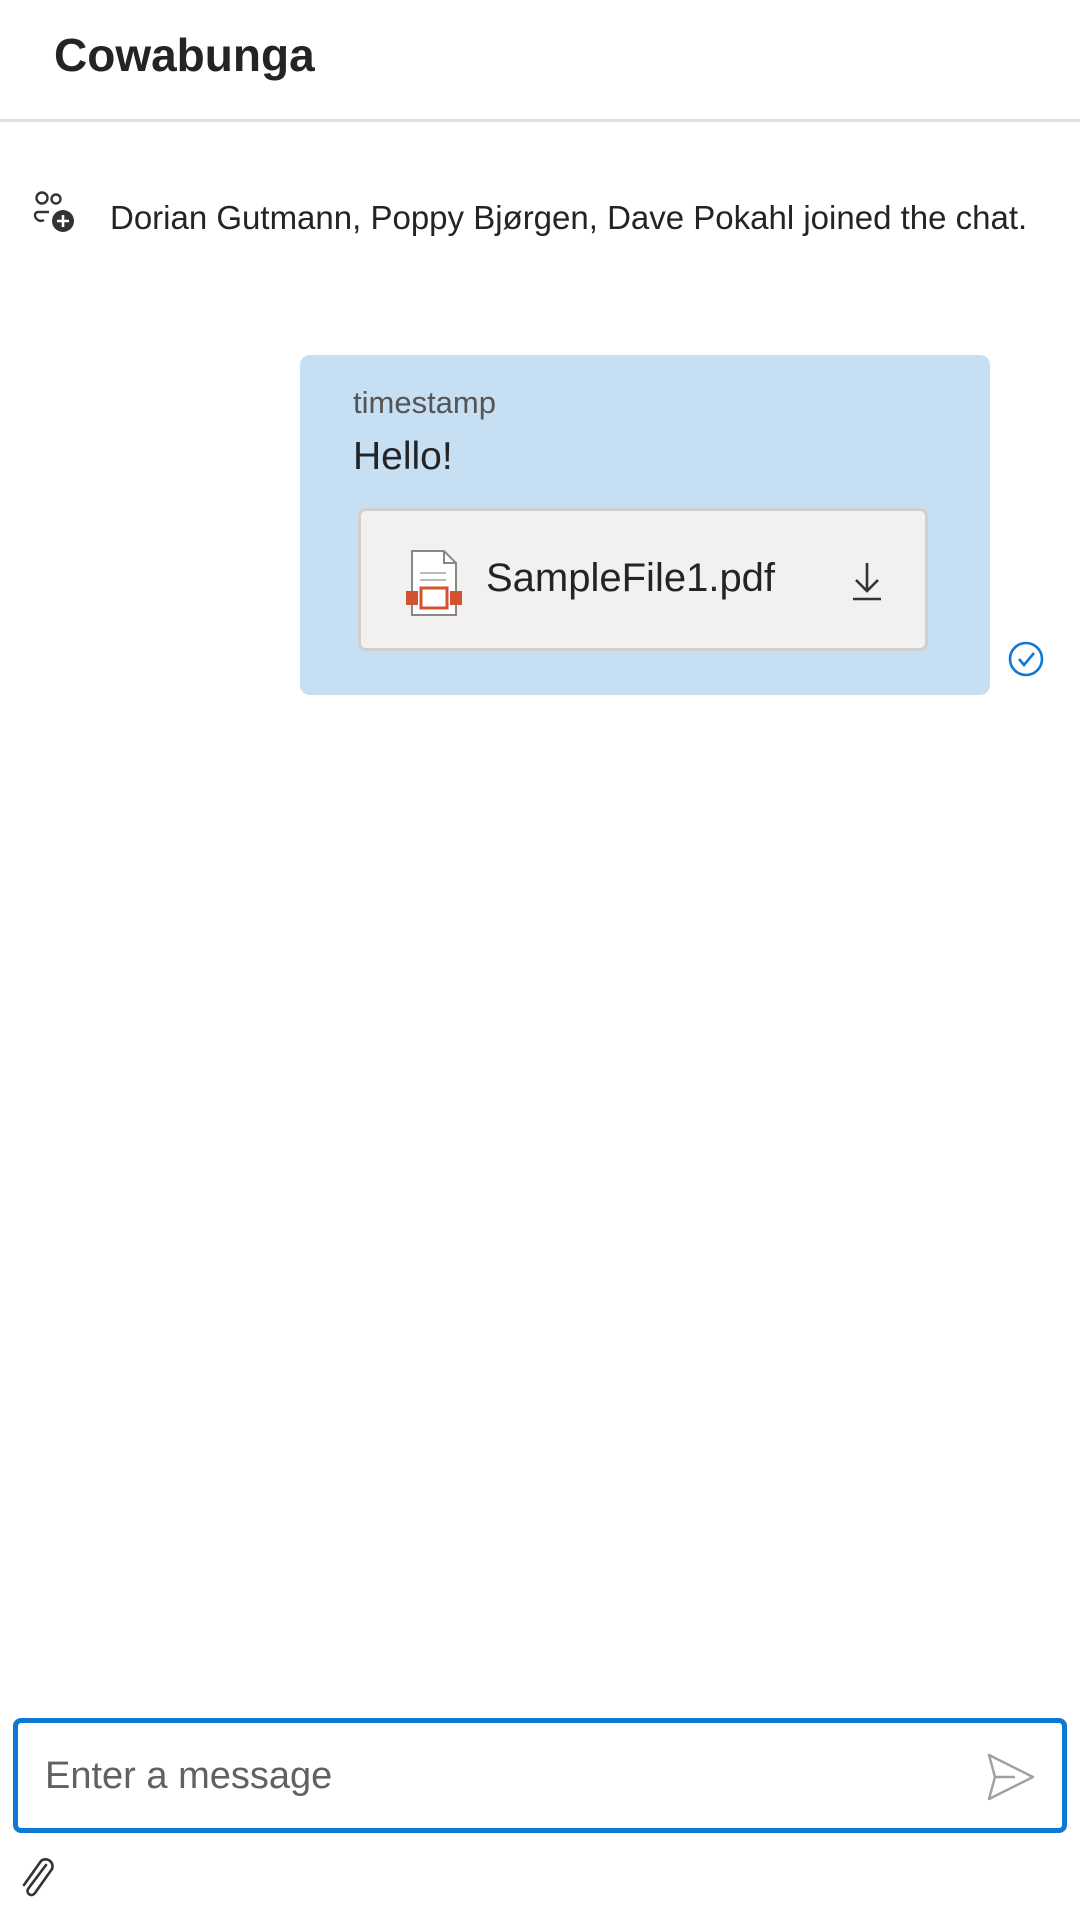 The width and height of the screenshot is (1080, 1920). What do you see at coordinates (403, 456) in the screenshot?
I see `message-text: Hello!` at bounding box center [403, 456].